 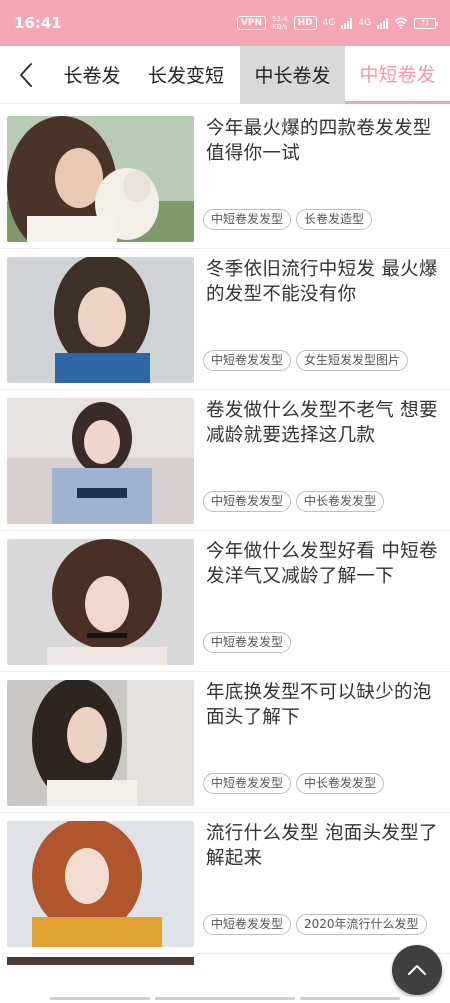 I want to click on tab-long-to-short: 长发变短, so click(x=186, y=75).